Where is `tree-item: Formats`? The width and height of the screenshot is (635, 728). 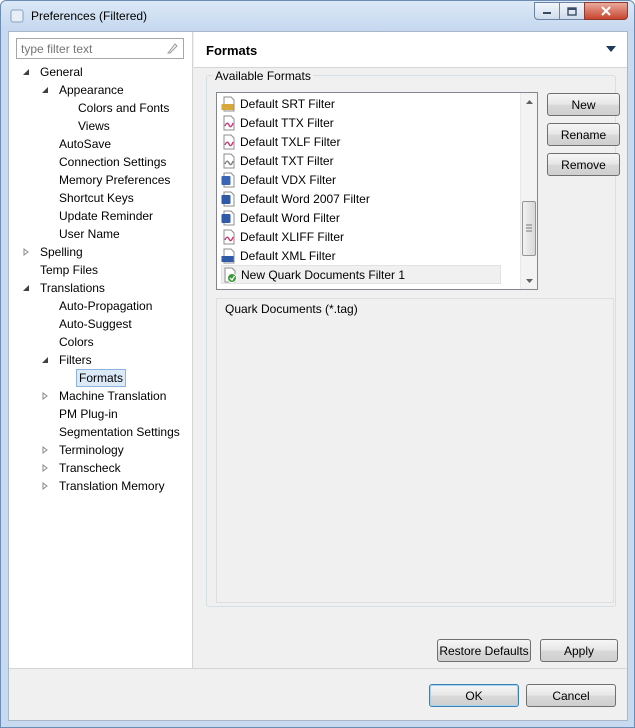 tree-item: Formats is located at coordinates (101, 378).